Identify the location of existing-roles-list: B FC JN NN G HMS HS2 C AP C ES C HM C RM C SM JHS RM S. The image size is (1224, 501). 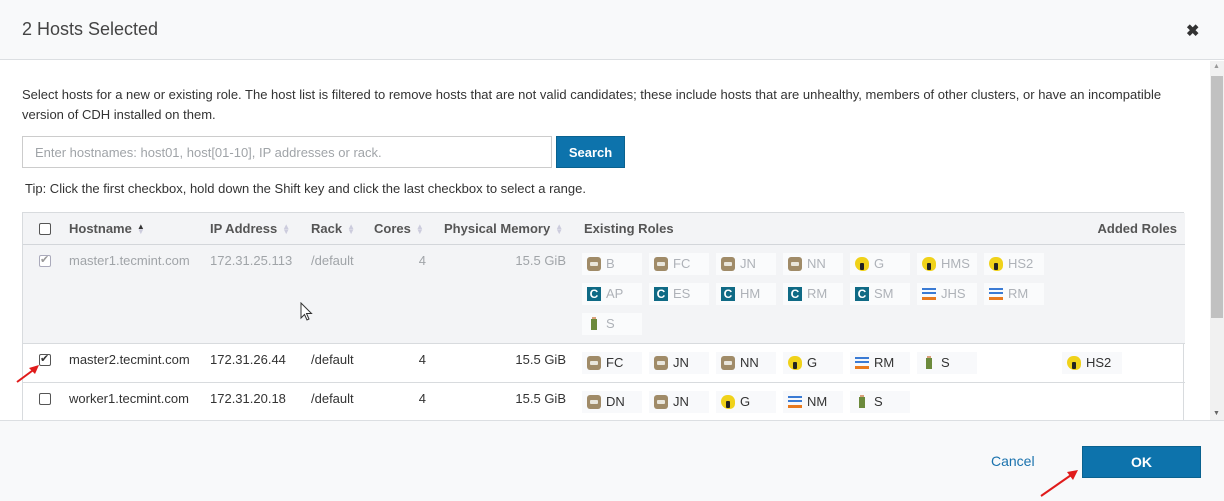
(822, 297).